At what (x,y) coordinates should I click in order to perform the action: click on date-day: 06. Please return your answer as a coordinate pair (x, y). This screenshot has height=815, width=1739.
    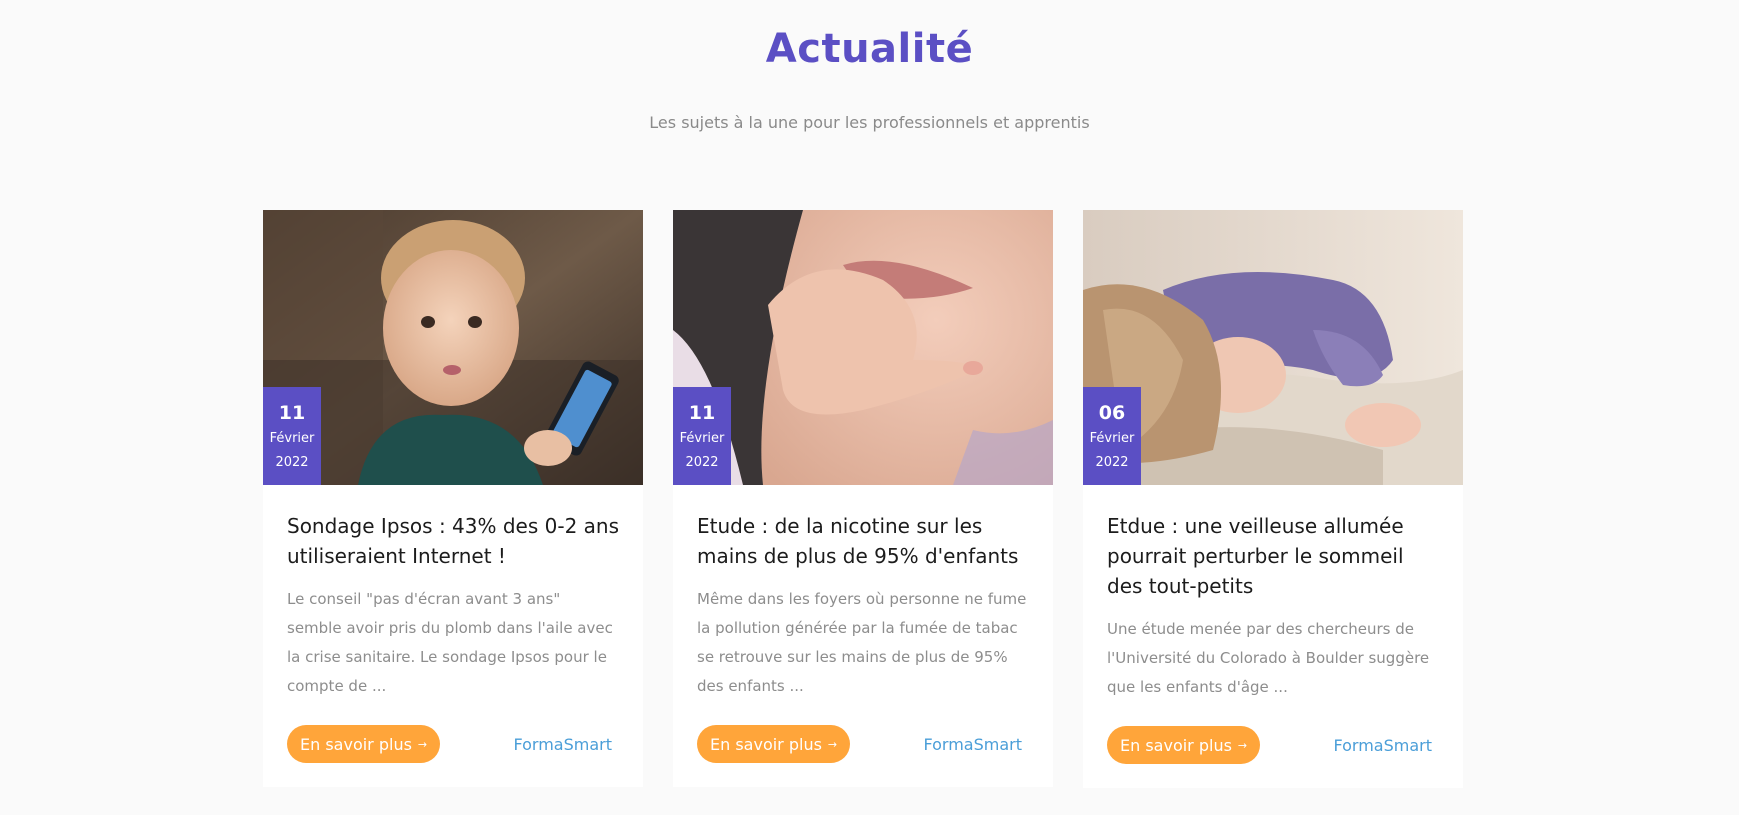
    Looking at the image, I should click on (1112, 413).